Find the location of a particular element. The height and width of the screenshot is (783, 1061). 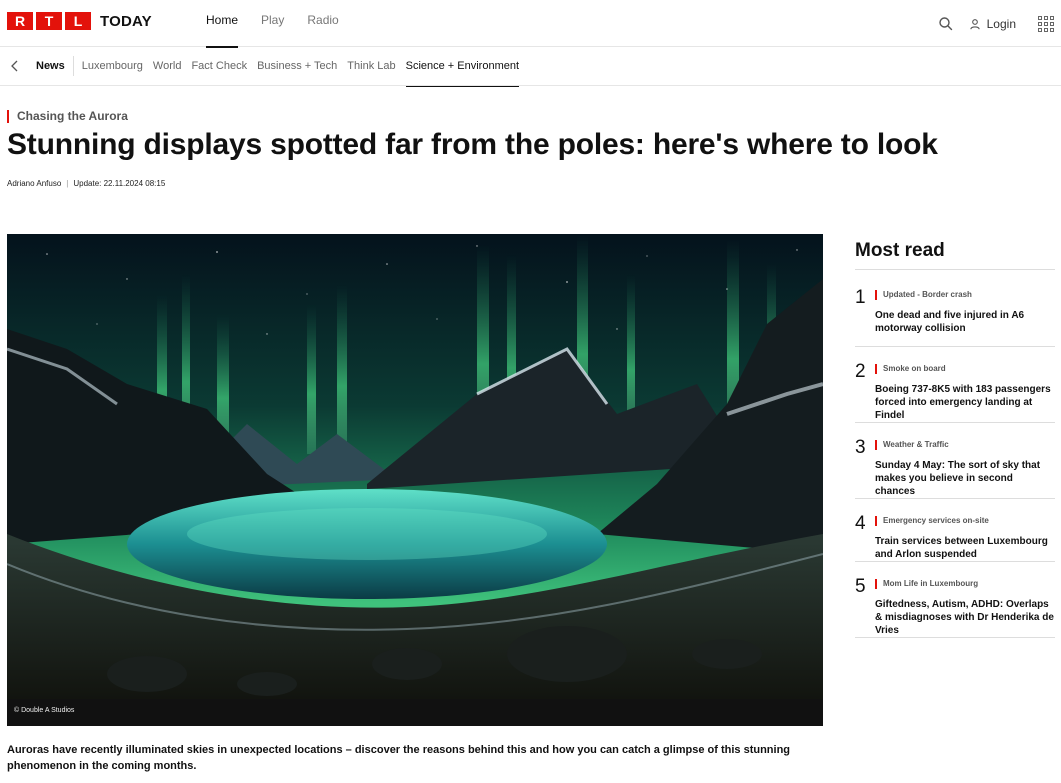

logo-letter-l: L is located at coordinates (78, 21).